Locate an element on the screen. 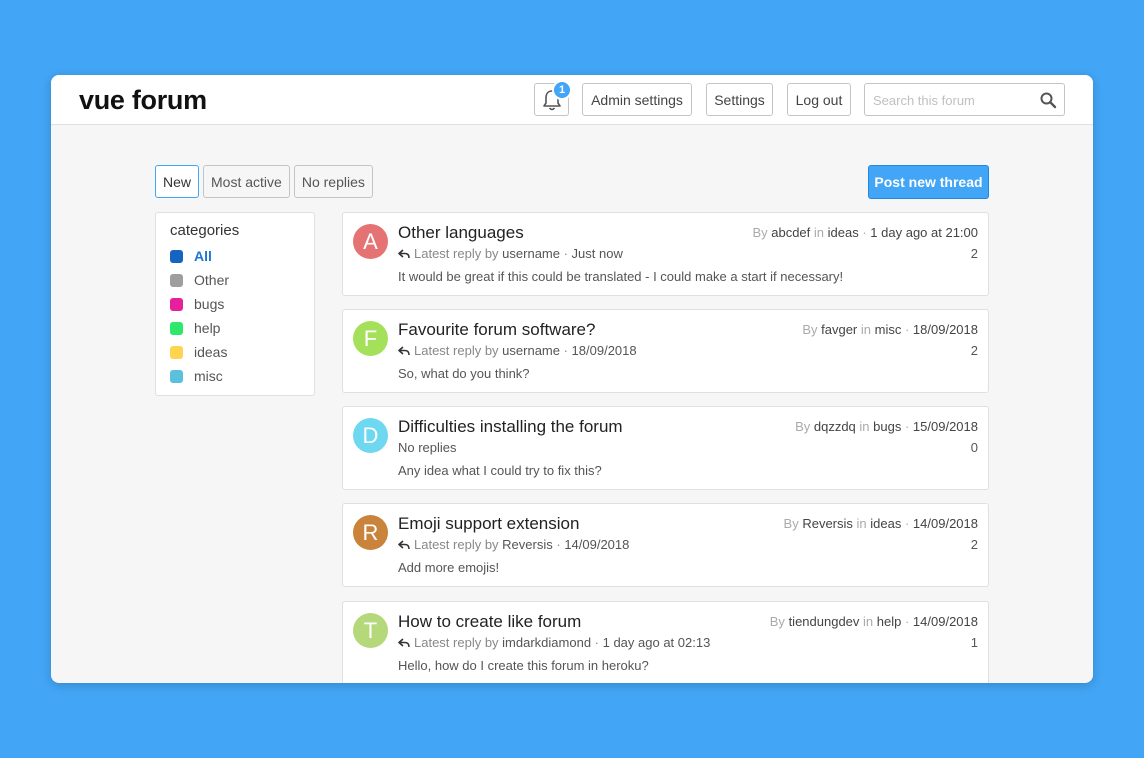  thread-excerpt: Any idea what I could try to fix this? is located at coordinates (500, 470).